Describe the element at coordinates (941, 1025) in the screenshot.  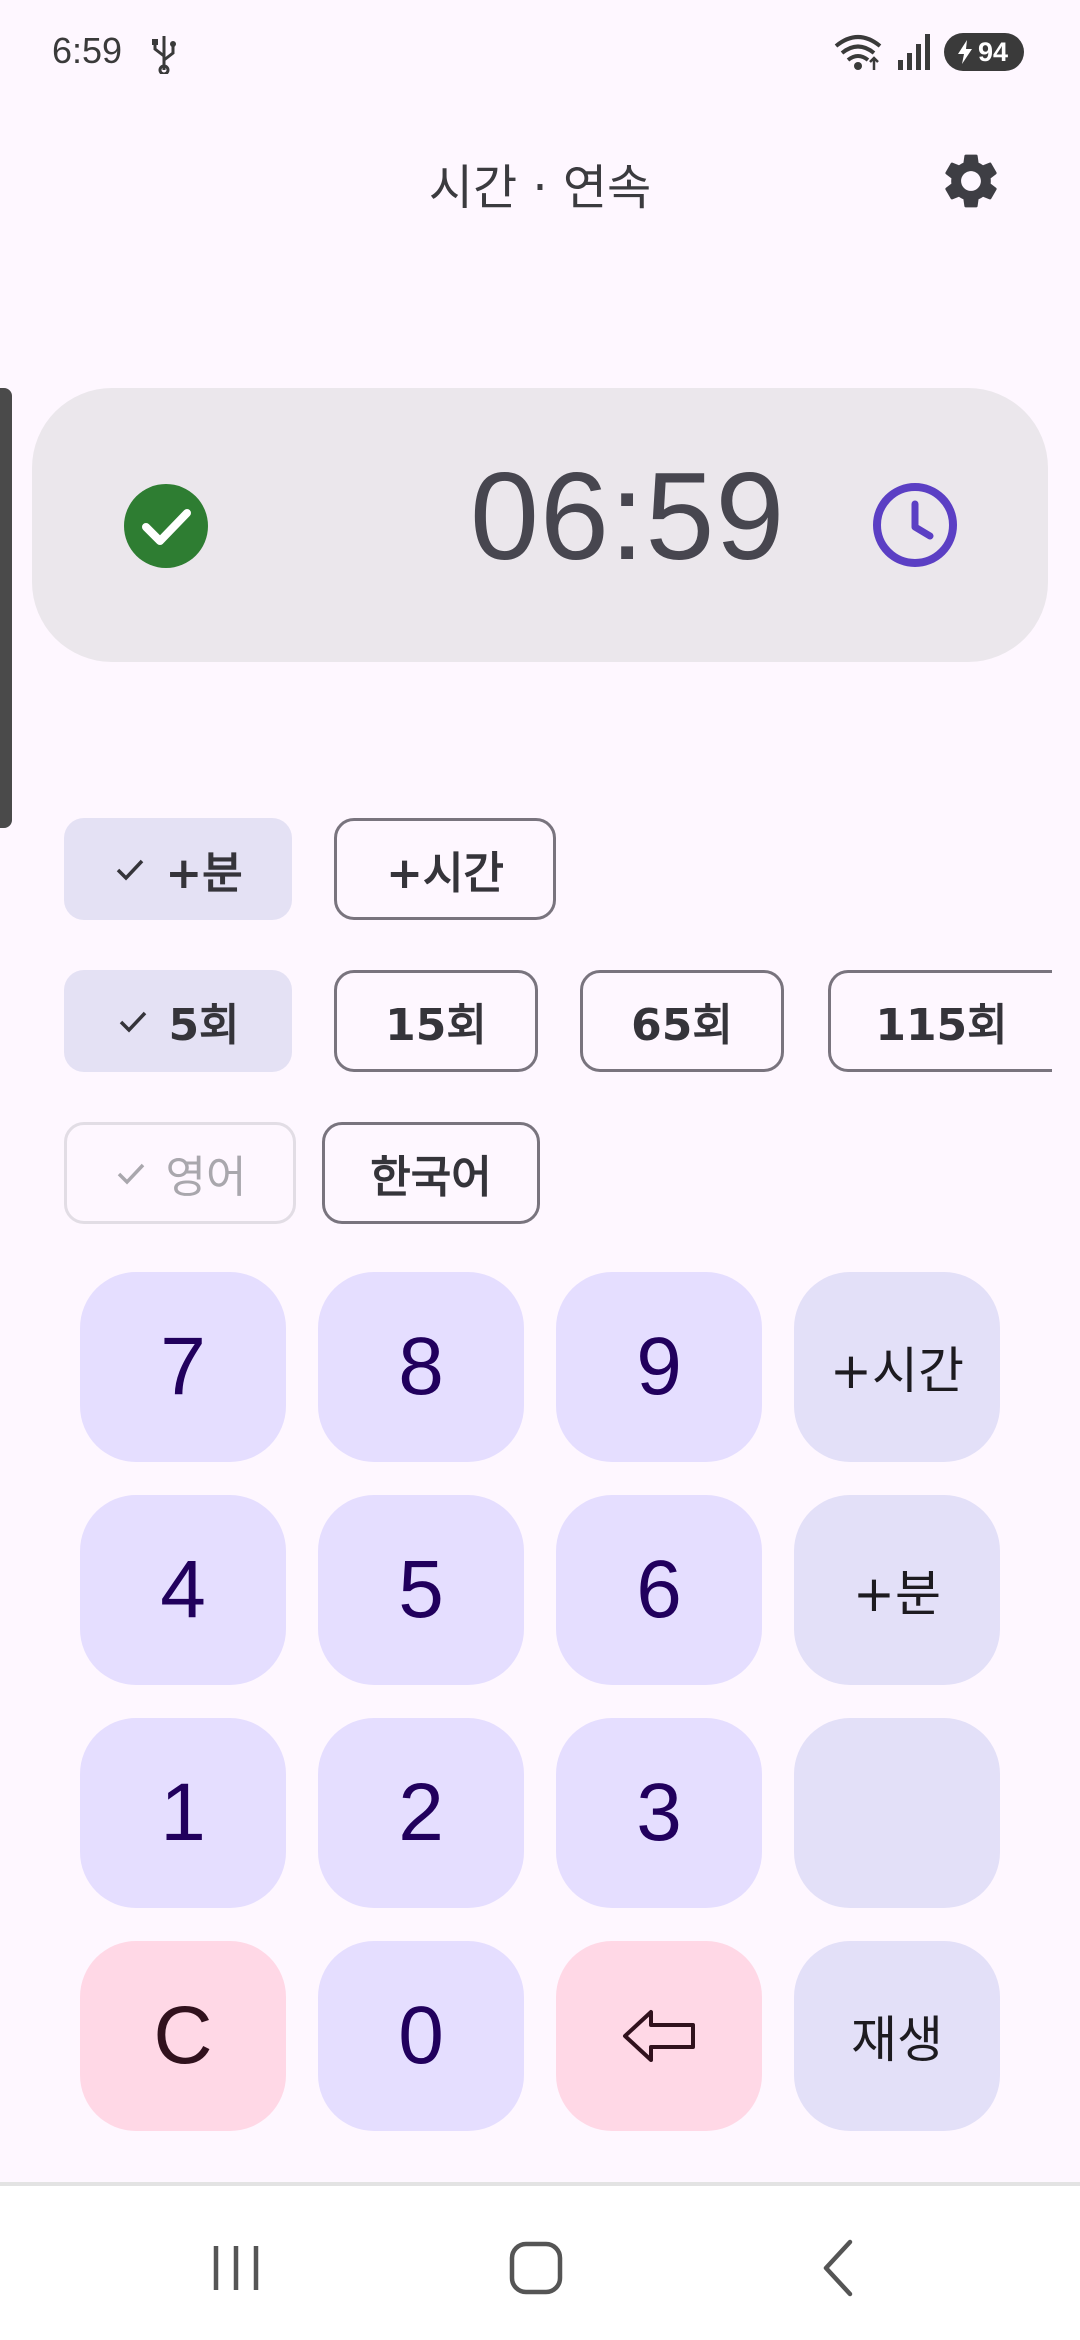
I see `chip-label: 115회` at that location.